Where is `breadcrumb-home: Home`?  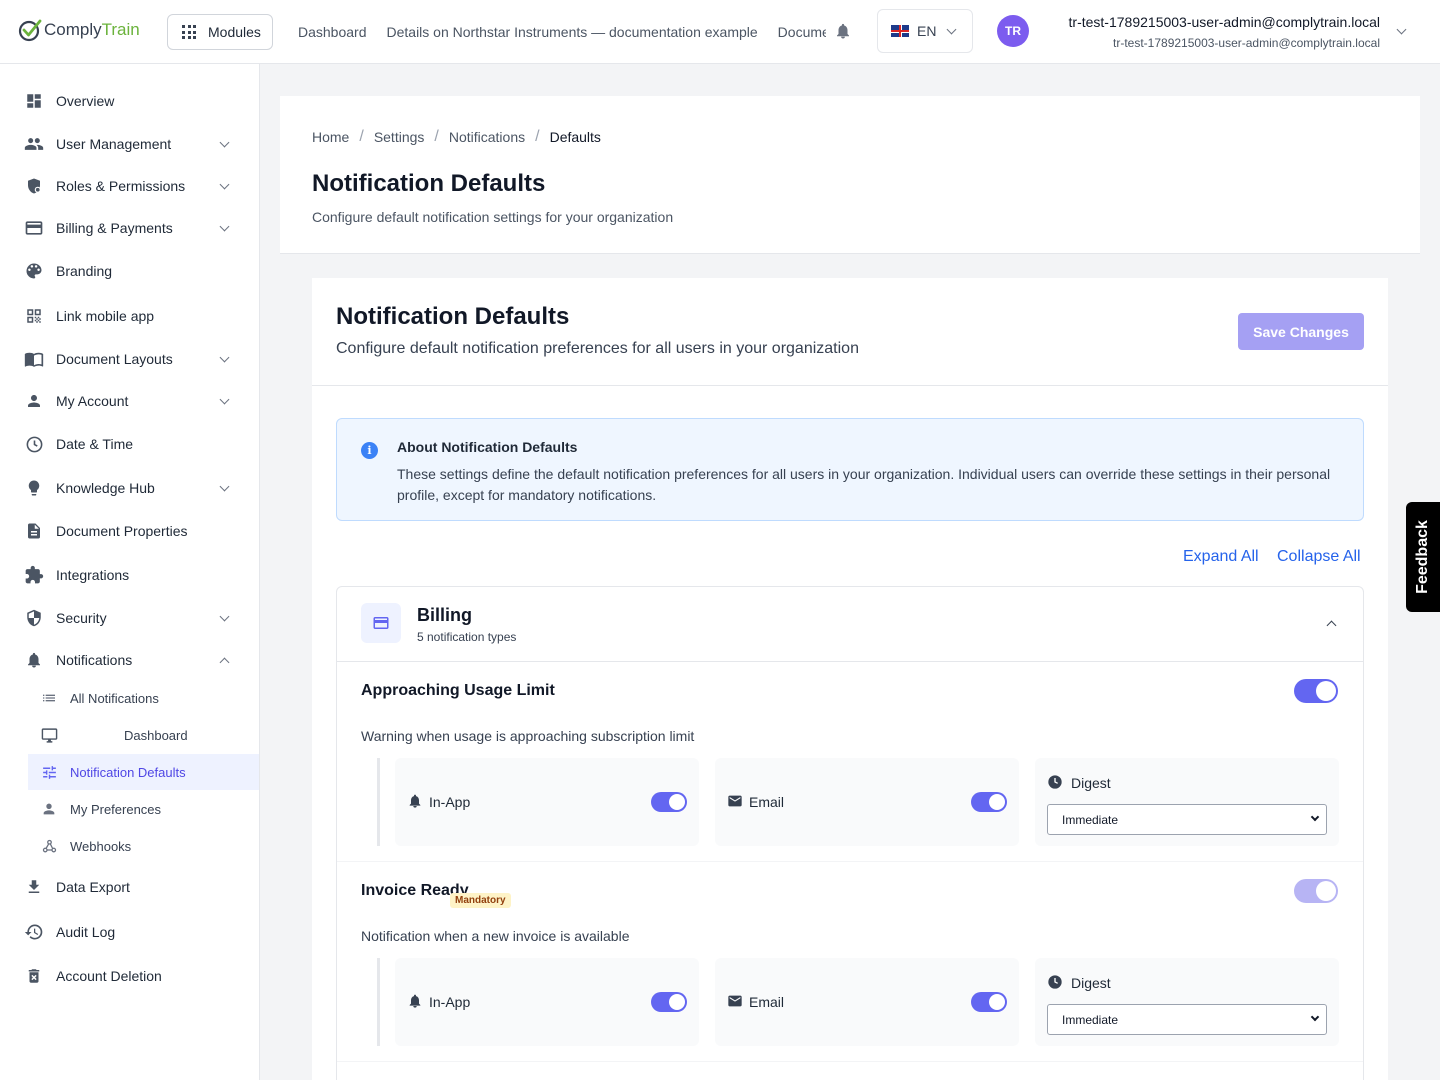 breadcrumb-home: Home is located at coordinates (330, 137).